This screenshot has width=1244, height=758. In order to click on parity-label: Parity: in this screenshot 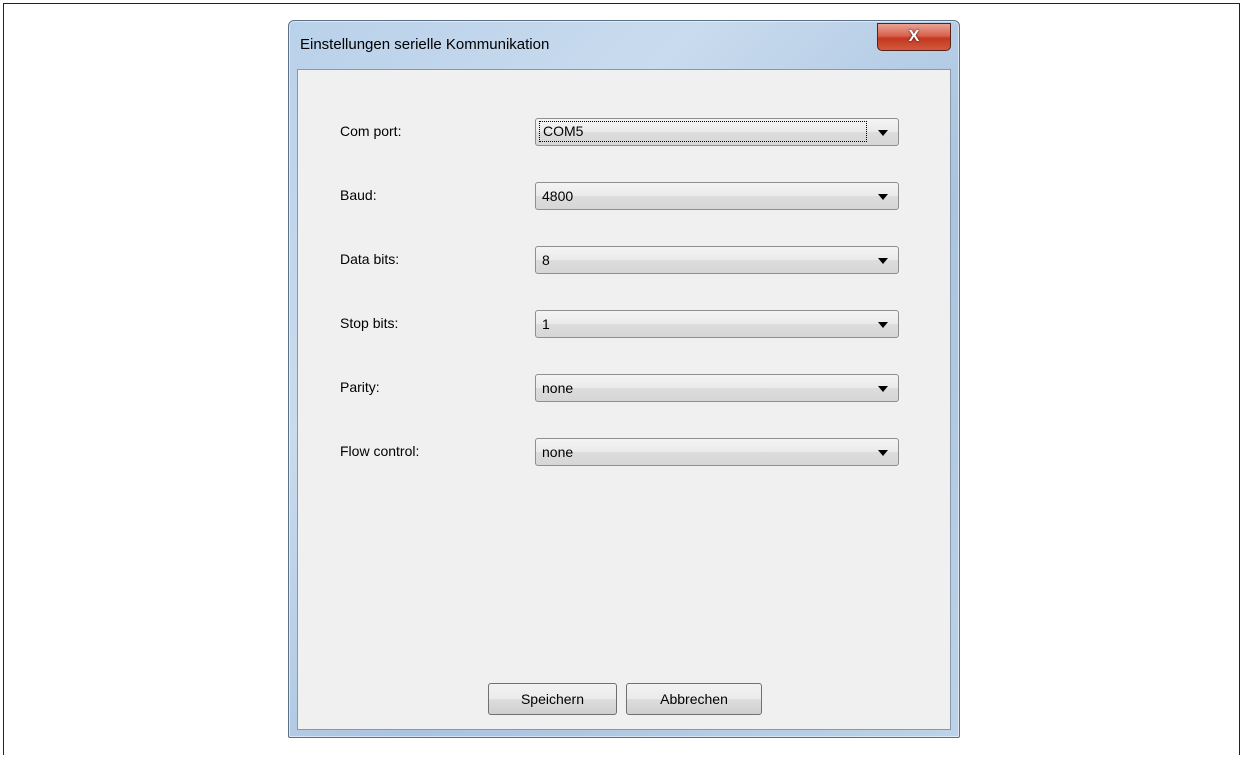, I will do `click(360, 387)`.